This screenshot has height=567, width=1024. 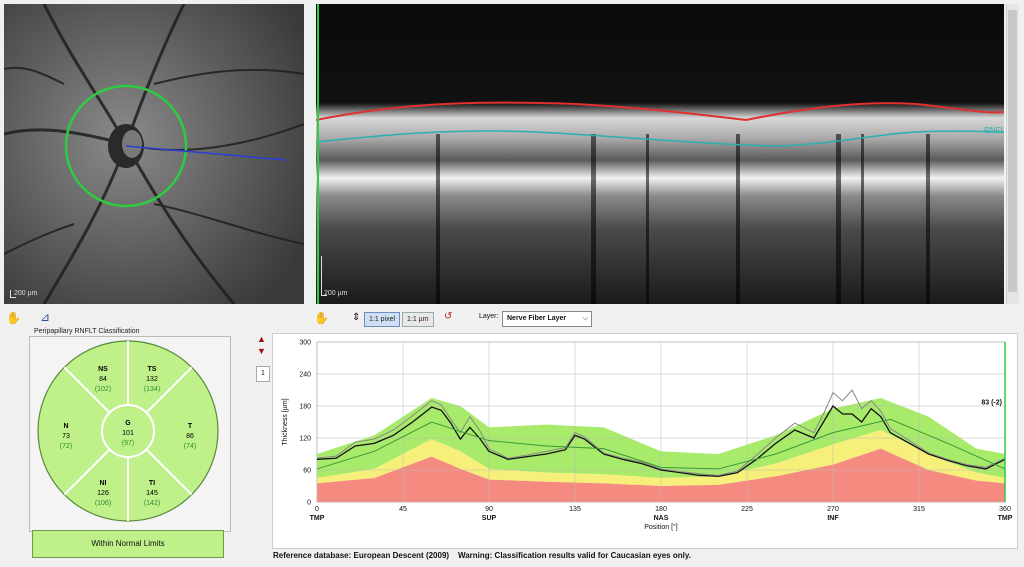 I want to click on y-tick-label: 240, so click(x=305, y=375).